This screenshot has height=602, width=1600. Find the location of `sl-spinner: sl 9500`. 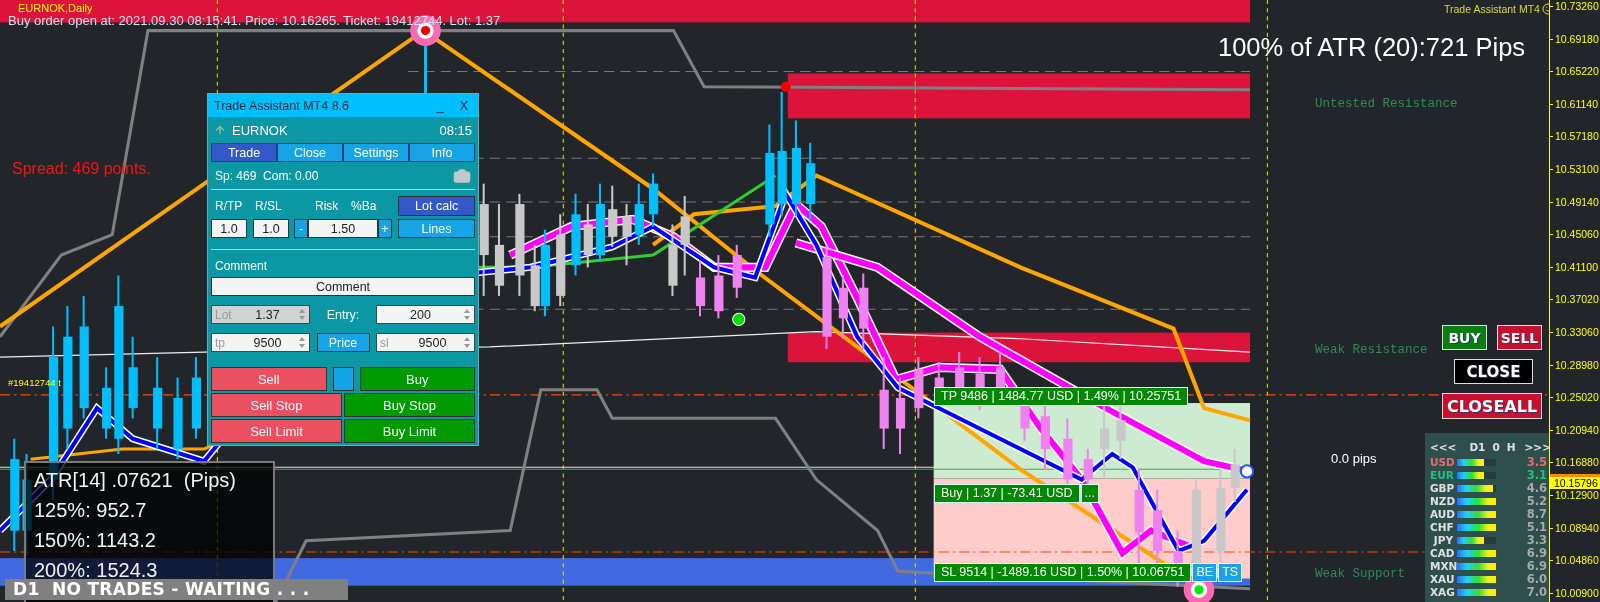

sl-spinner: sl 9500 is located at coordinates (425, 342).